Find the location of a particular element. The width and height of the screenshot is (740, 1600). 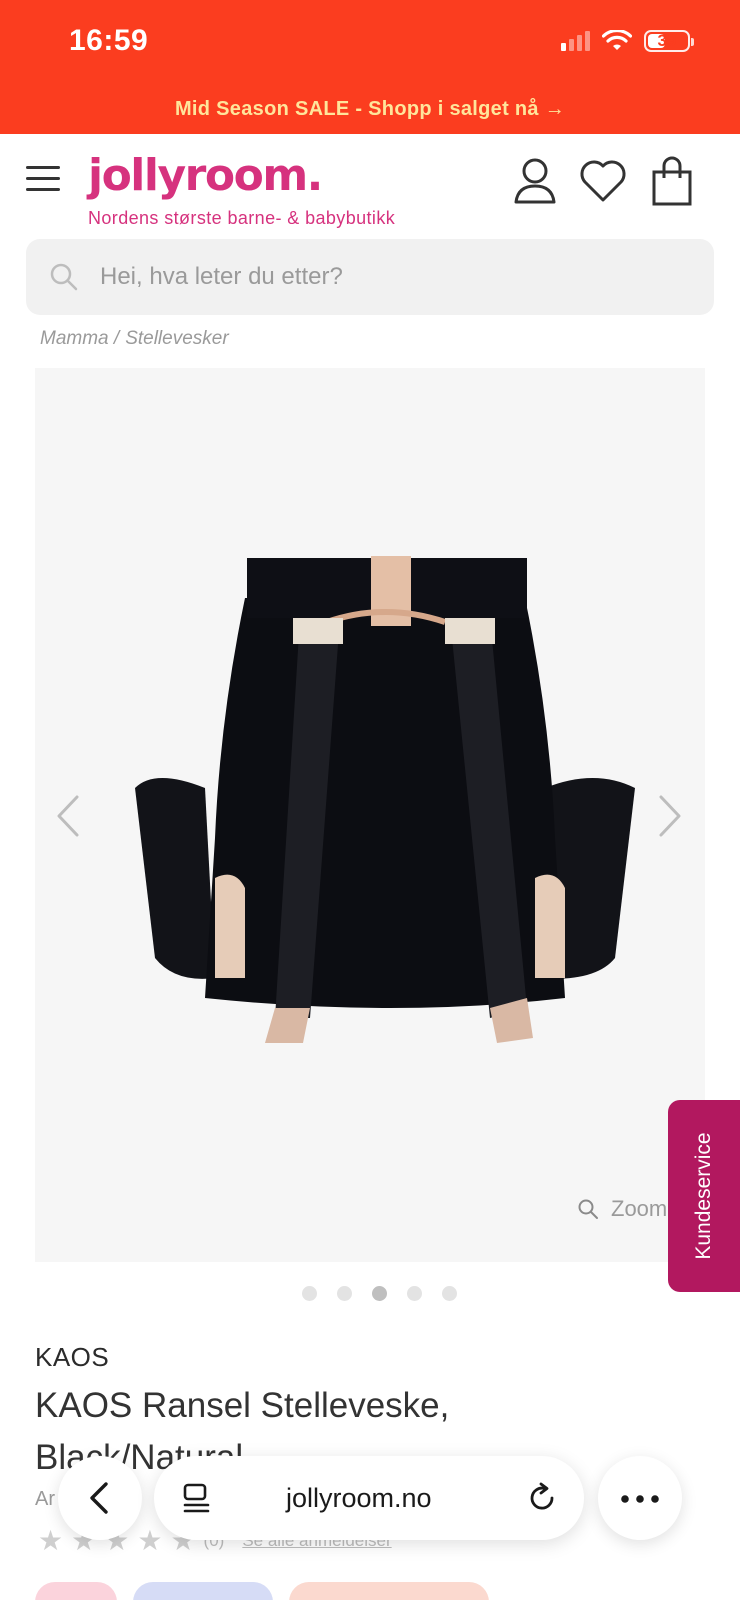

chevron-left-icon is located at coordinates (99, 1498).